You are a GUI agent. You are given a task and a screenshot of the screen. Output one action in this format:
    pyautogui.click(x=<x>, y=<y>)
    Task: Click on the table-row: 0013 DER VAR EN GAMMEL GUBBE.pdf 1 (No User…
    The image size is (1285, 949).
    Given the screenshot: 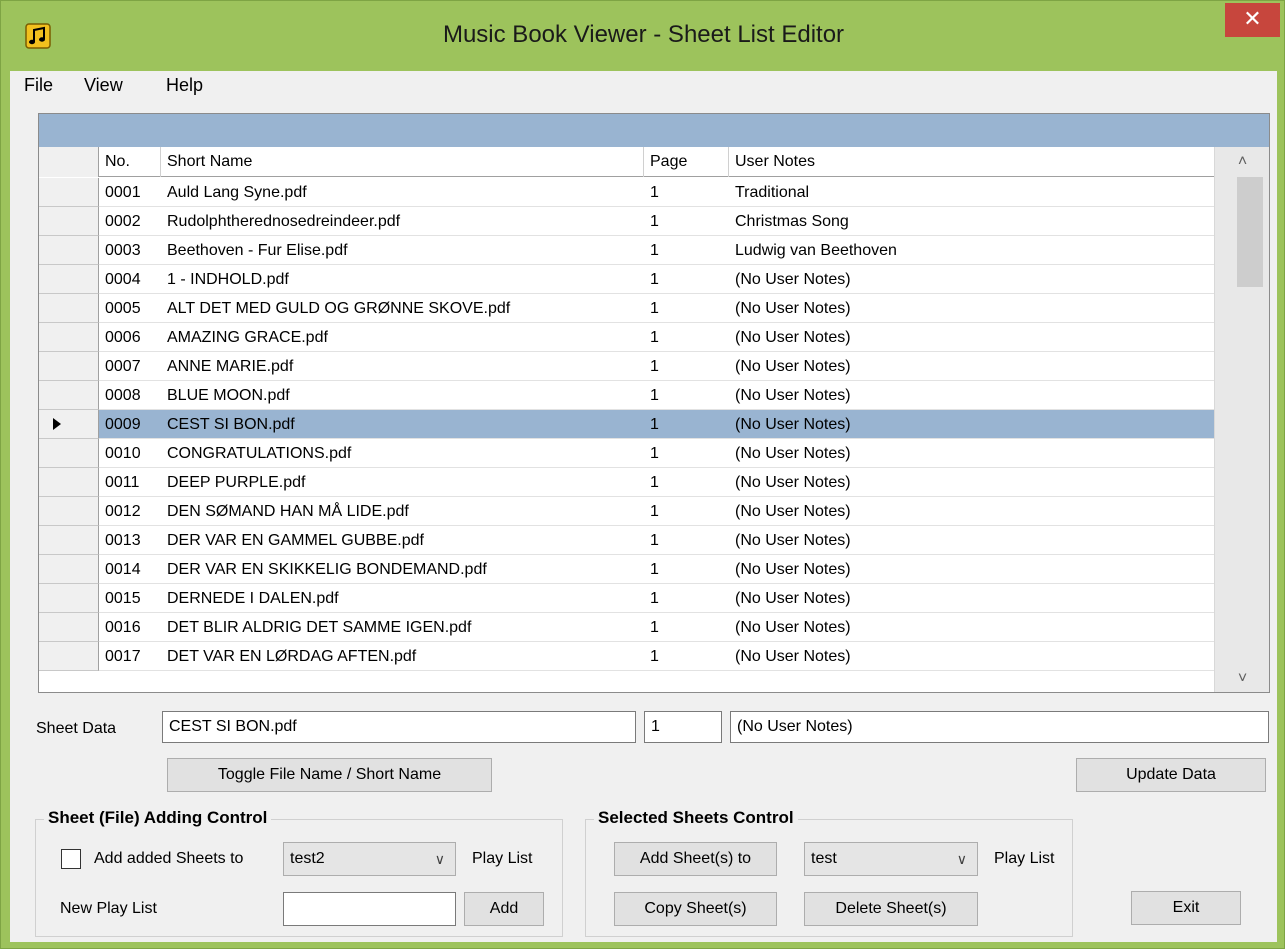 What is the action you would take?
    pyautogui.click(x=626, y=540)
    